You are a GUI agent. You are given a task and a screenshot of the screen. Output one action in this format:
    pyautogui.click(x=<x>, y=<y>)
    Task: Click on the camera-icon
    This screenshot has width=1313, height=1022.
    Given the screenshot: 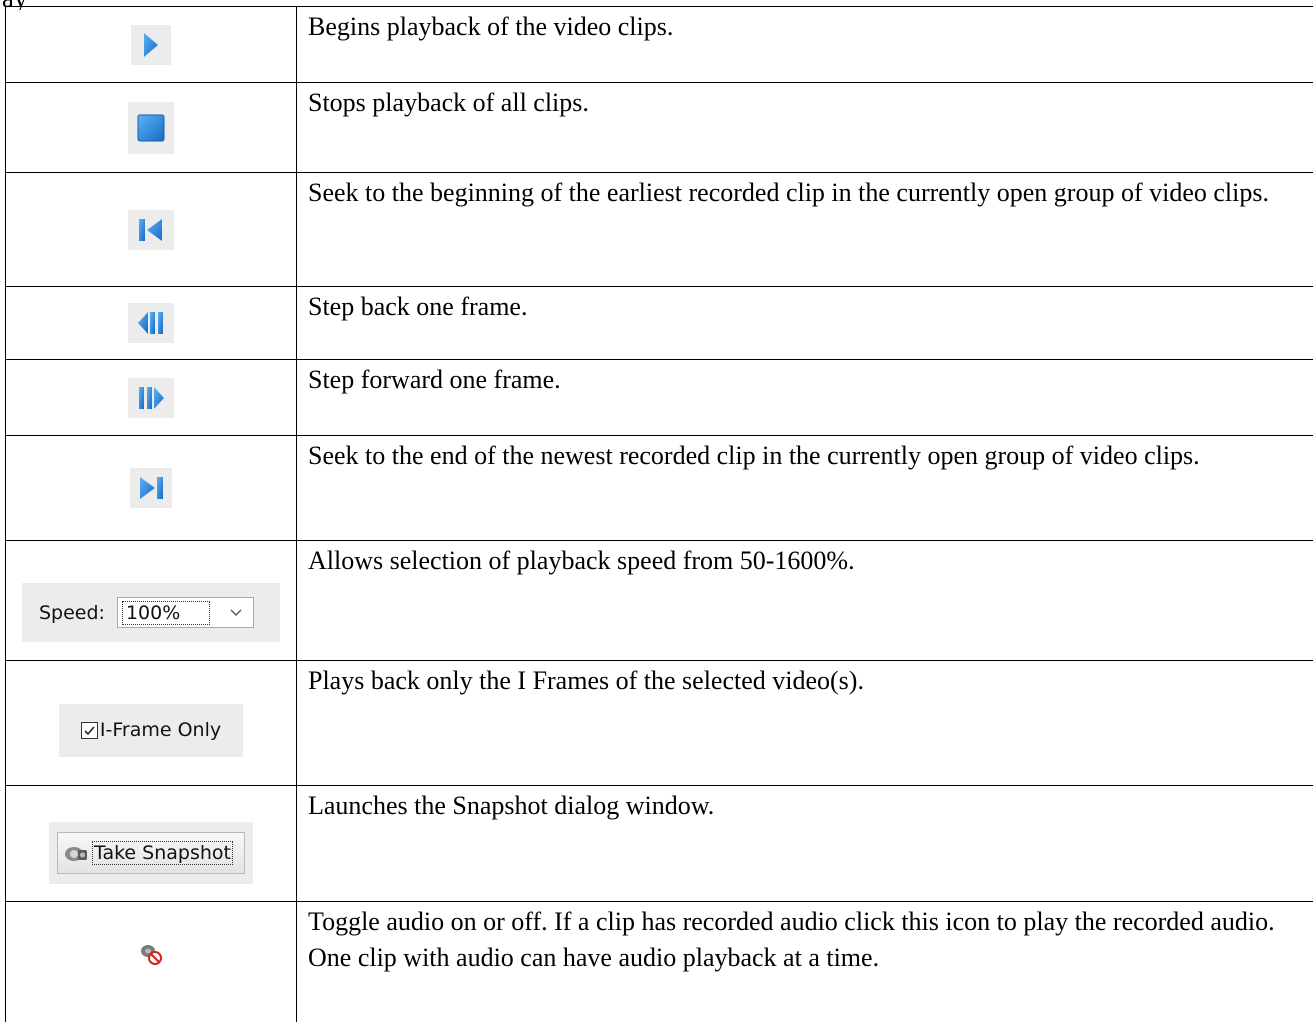 What is the action you would take?
    pyautogui.click(x=76, y=853)
    